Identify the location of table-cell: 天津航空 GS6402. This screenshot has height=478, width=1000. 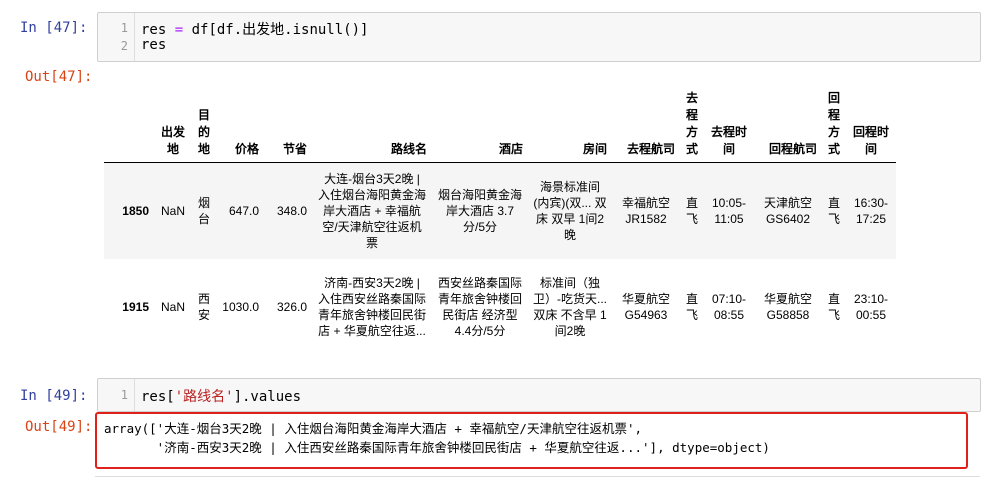
(787, 210).